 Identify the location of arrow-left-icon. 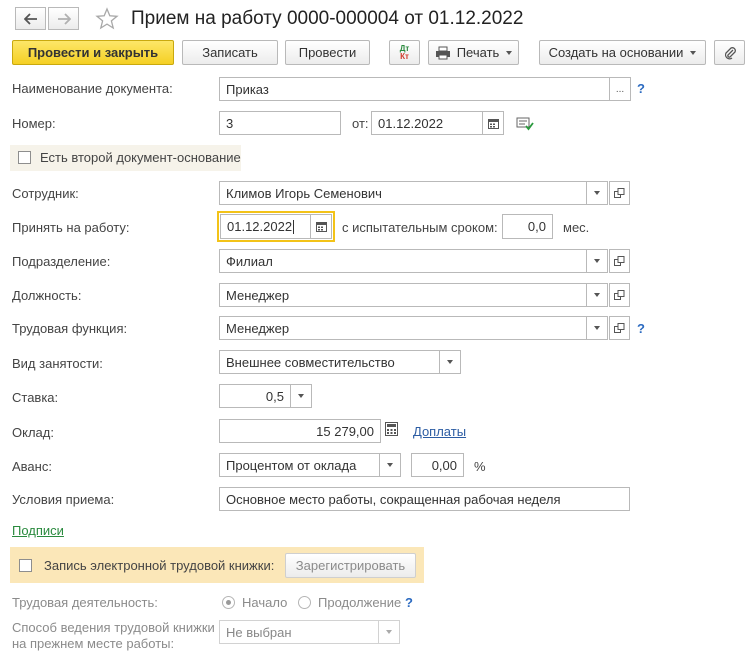
(30, 18).